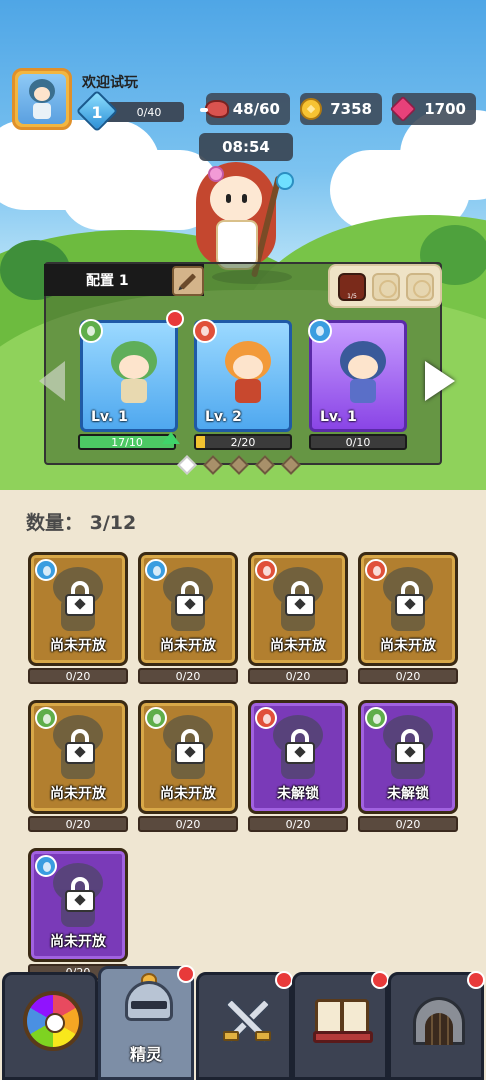 The height and width of the screenshot is (1080, 486). I want to click on player-avatar, so click(42, 99).